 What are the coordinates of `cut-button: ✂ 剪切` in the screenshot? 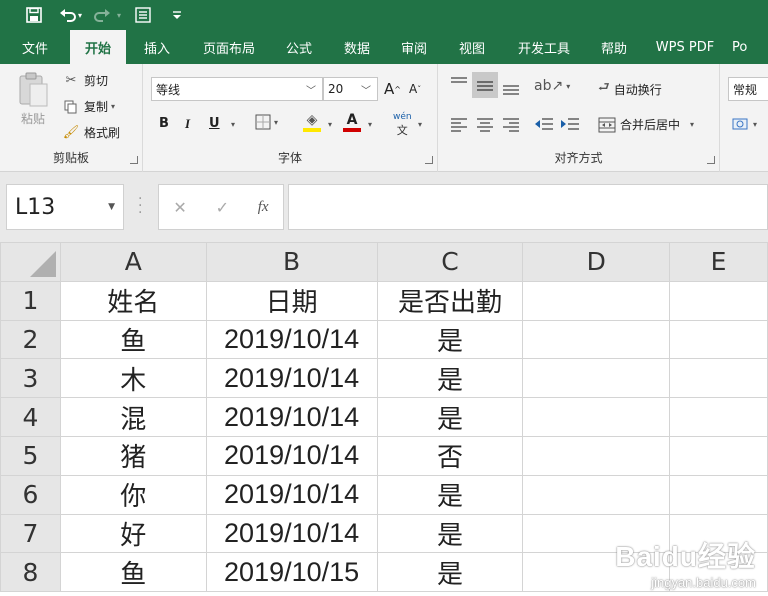 It's located at (85, 80).